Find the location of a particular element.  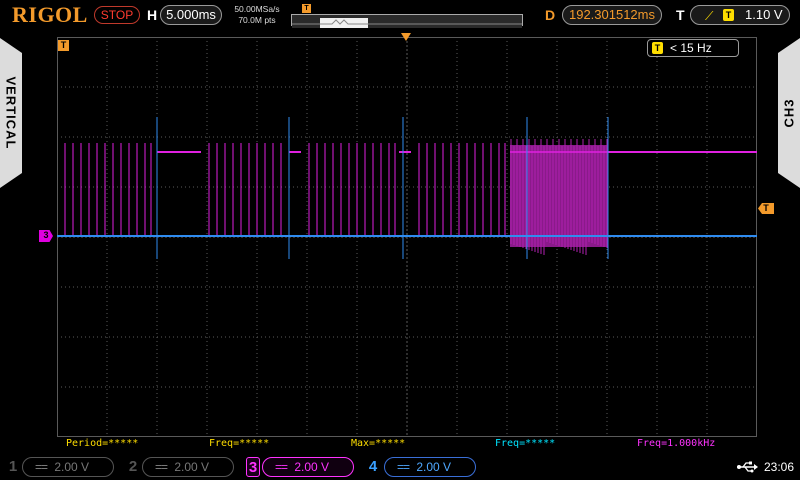

vertical-tab-label: VERTICAL is located at coordinates (11, 113).